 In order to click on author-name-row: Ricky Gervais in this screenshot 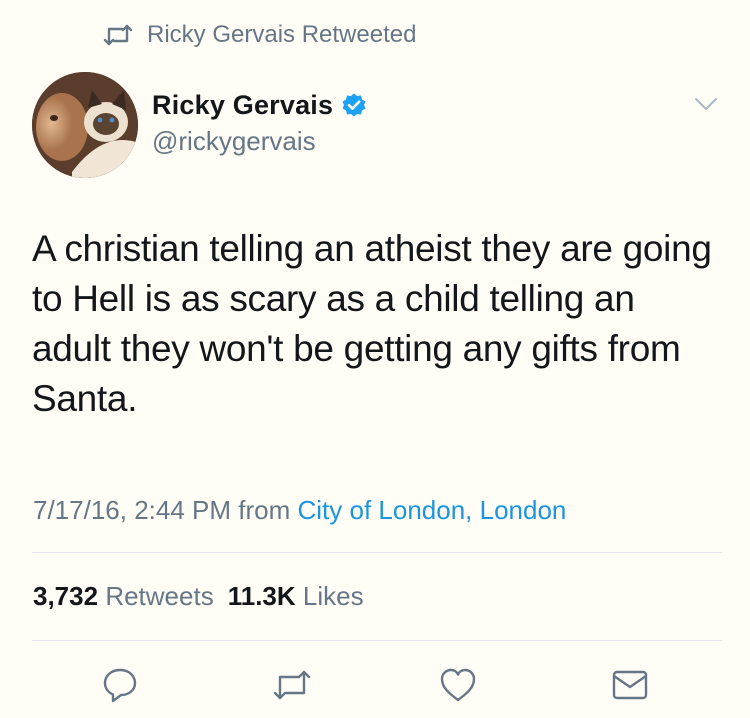, I will do `click(259, 105)`.